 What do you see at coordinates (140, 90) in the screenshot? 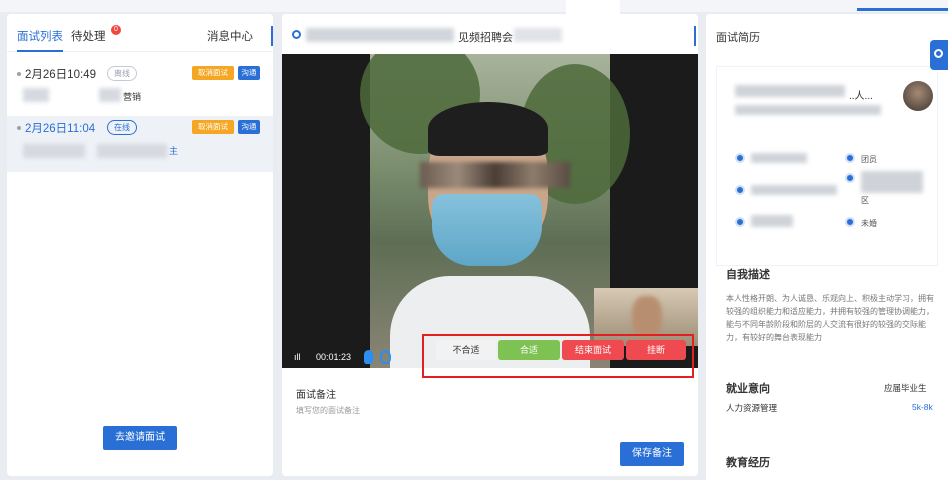
I see `list-item: 2月26日10:49 离线 取消面试 沟通 营销` at bounding box center [140, 90].